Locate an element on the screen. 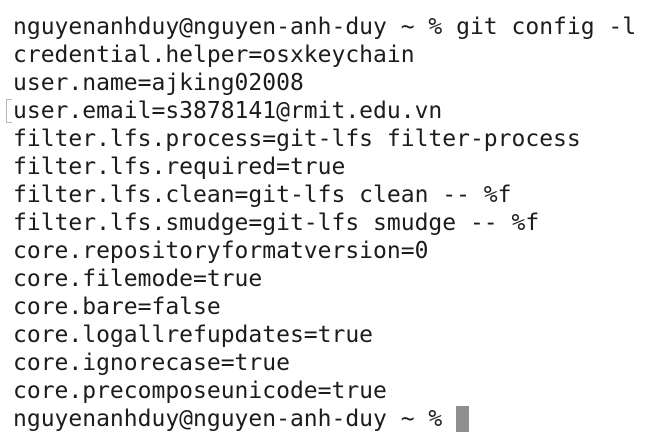 The width and height of the screenshot is (648, 446). output-line-user-name: user.name=ajking02008 is located at coordinates (158, 83).